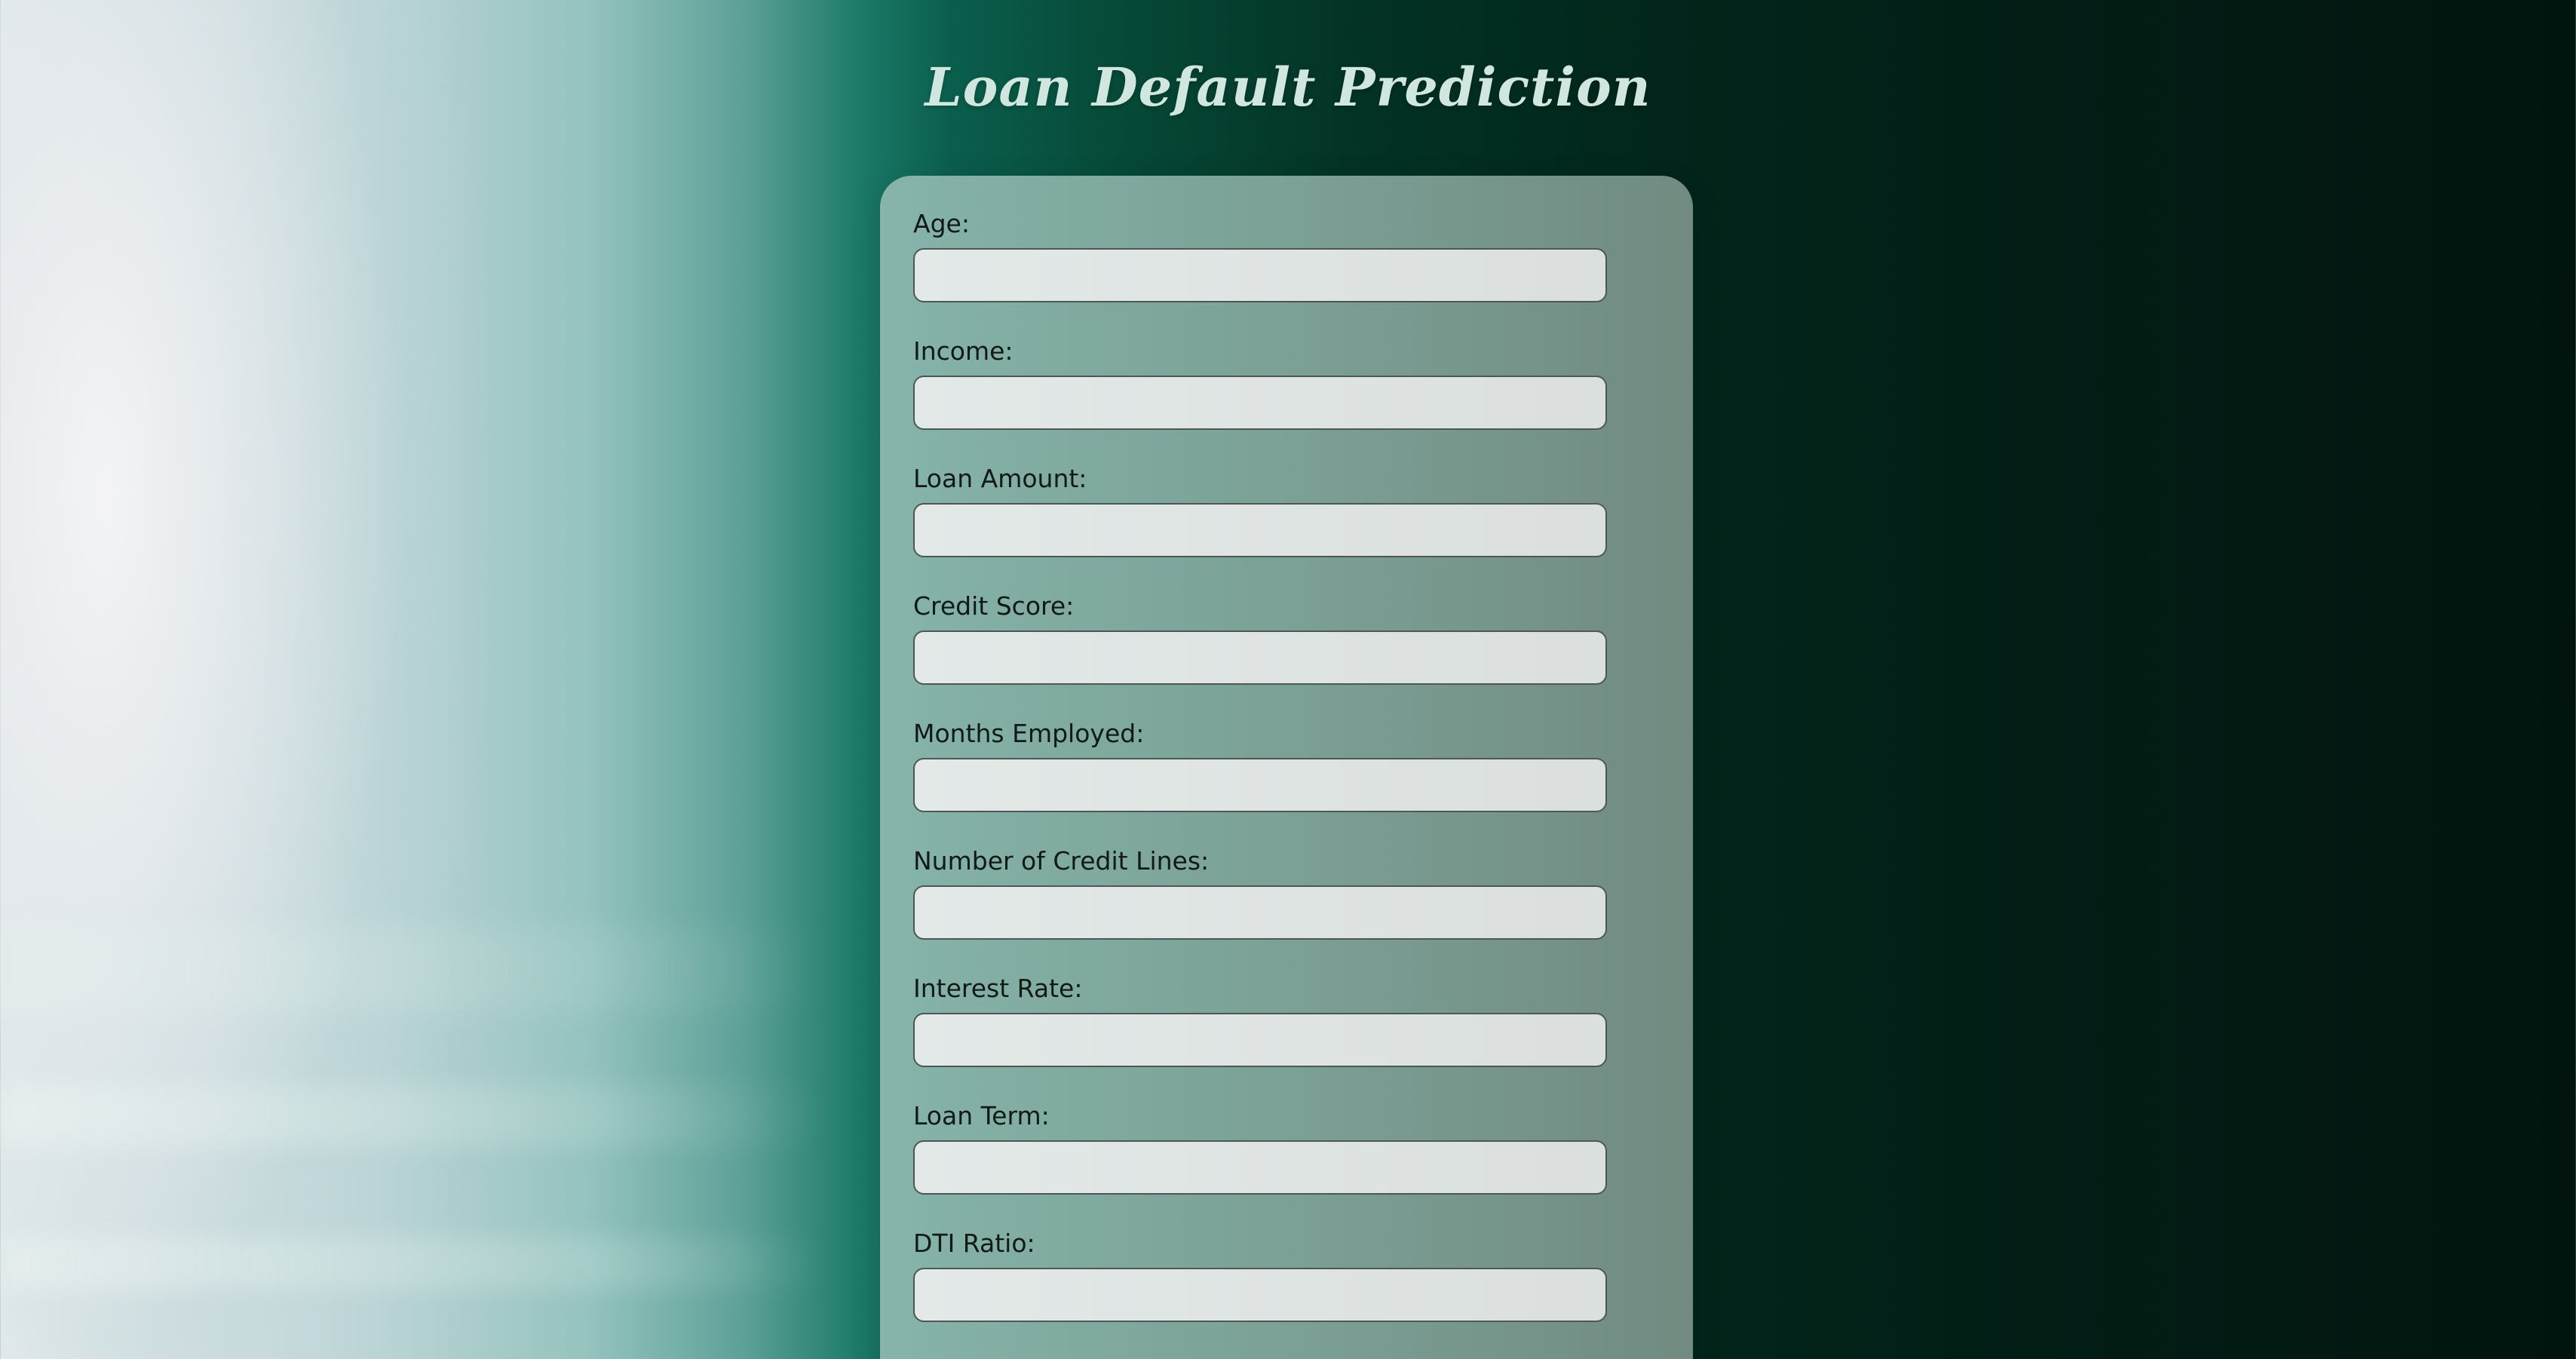 This screenshot has width=2576, height=1359. What do you see at coordinates (981, 1115) in the screenshot?
I see `loan-term-label: Loan Term:` at bounding box center [981, 1115].